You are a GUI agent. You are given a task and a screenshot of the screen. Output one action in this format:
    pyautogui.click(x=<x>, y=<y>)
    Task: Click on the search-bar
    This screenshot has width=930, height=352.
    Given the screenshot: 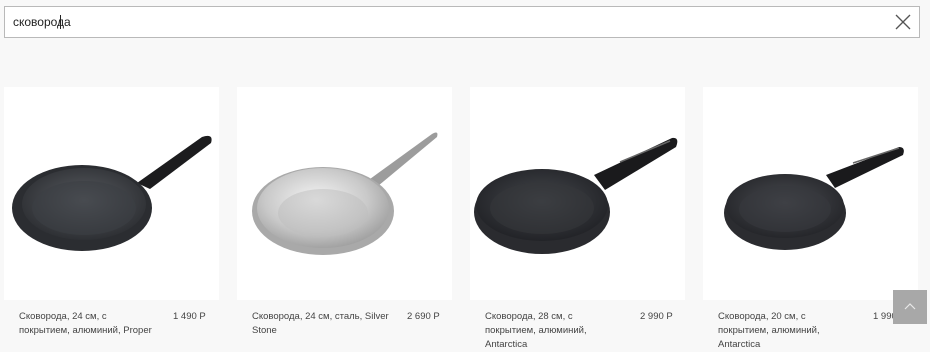 What is the action you would take?
    pyautogui.click(x=462, y=22)
    